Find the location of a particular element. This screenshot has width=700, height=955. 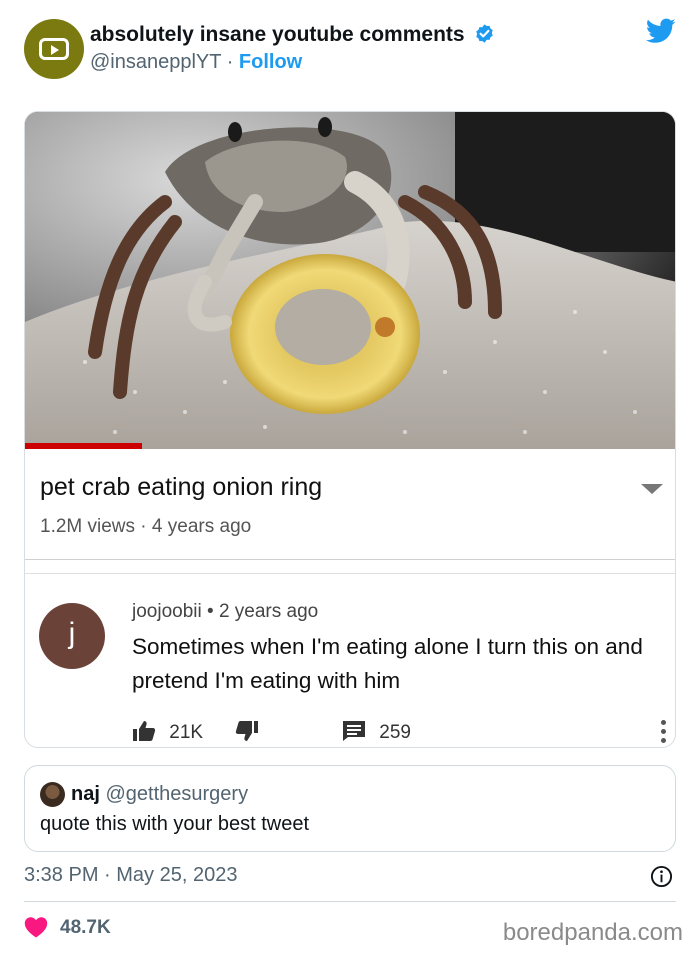

comment-author: joojoobii is located at coordinates (167, 611).